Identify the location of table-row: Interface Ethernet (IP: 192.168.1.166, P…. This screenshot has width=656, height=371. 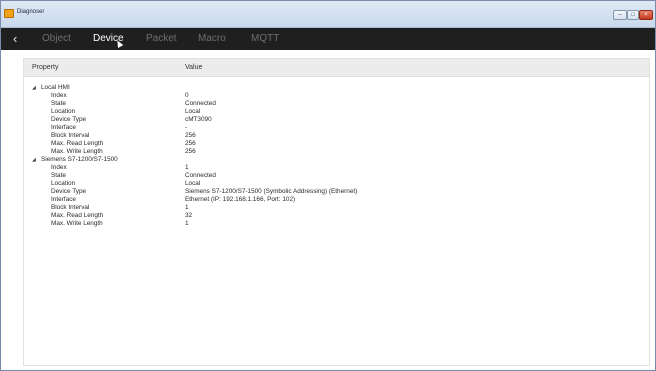
(336, 200).